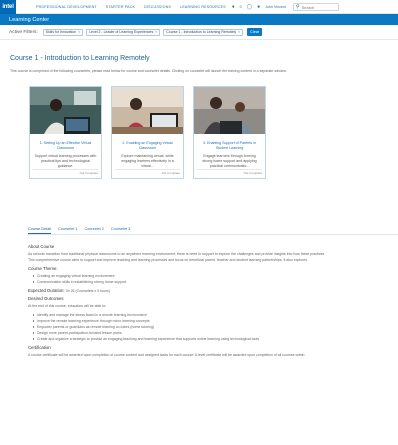 The image size is (398, 445). What do you see at coordinates (213, 234) in the screenshot?
I see `tab-divider` at bounding box center [213, 234].